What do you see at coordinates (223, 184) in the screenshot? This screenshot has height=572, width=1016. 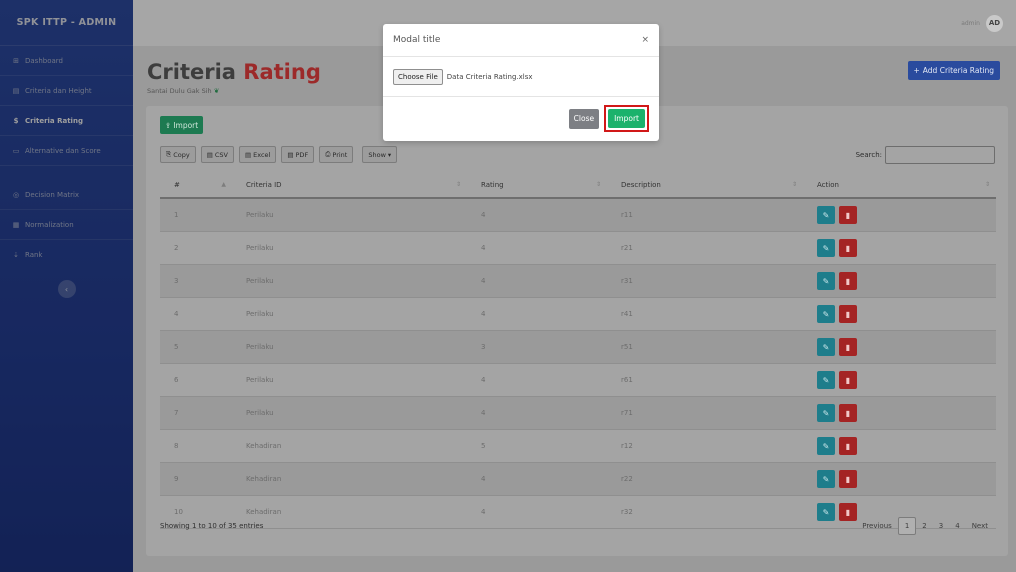 I see `sort-asc-icon: ▲` at bounding box center [223, 184].